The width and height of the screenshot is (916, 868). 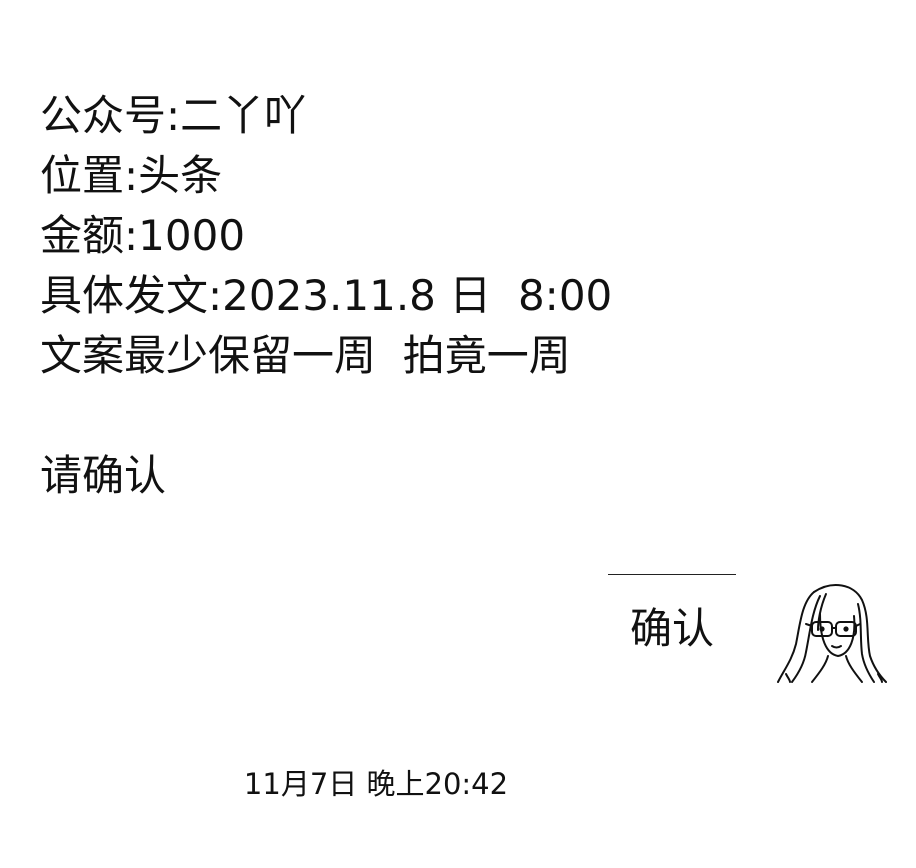 I want to click on message-line-retention: 文案最少保留一周 拍竟一周, so click(x=305, y=355).